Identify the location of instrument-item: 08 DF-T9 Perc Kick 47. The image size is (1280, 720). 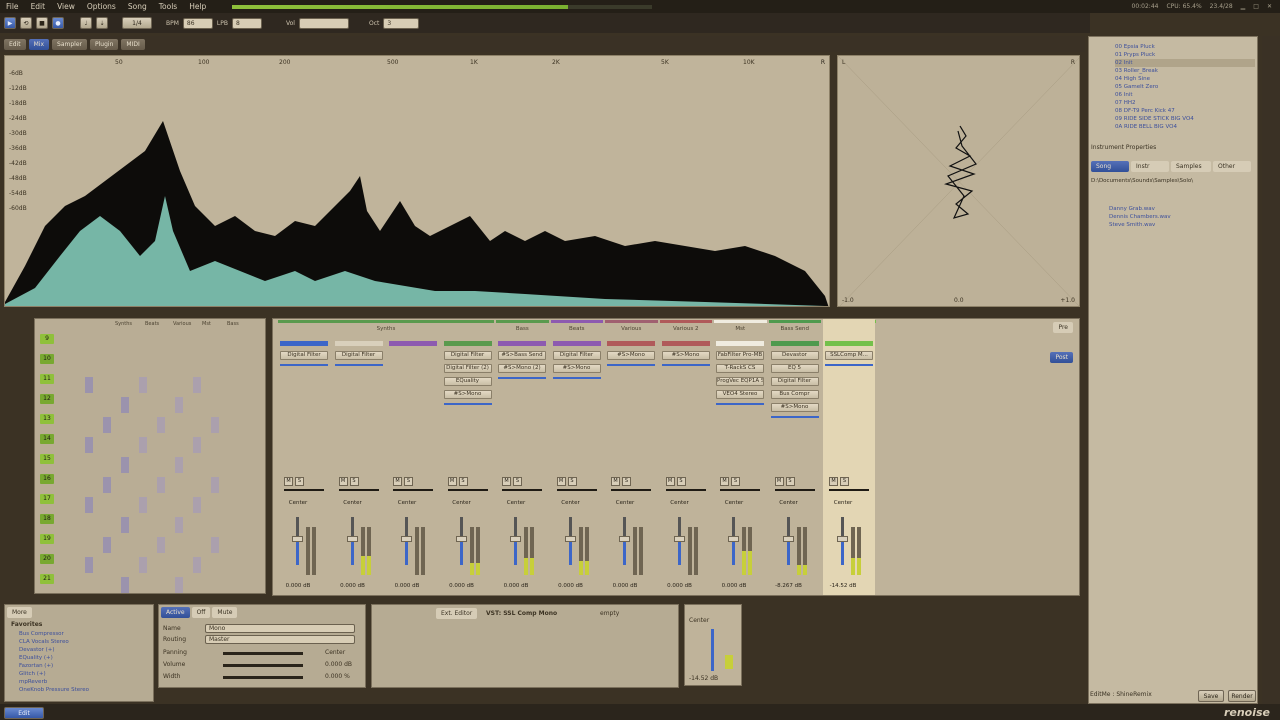
(1185, 111).